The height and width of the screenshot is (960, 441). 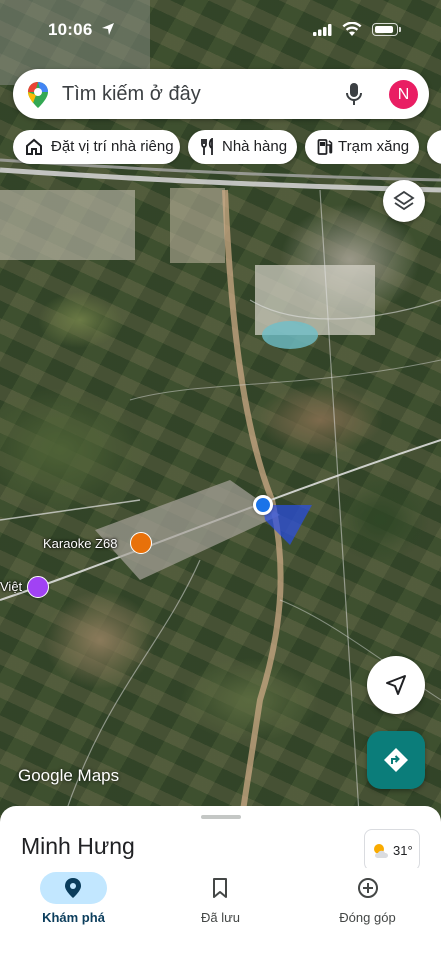 I want to click on chip-restaurants: Nhà hàng, so click(x=242, y=147).